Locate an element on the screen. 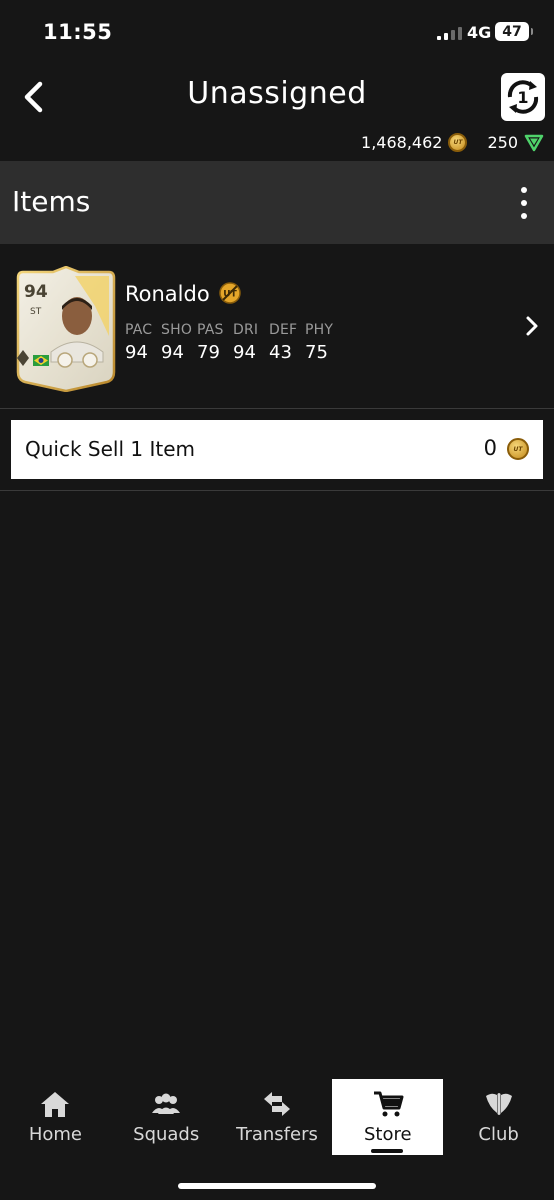  stat-def: DEF 43 is located at coordinates (283, 342).